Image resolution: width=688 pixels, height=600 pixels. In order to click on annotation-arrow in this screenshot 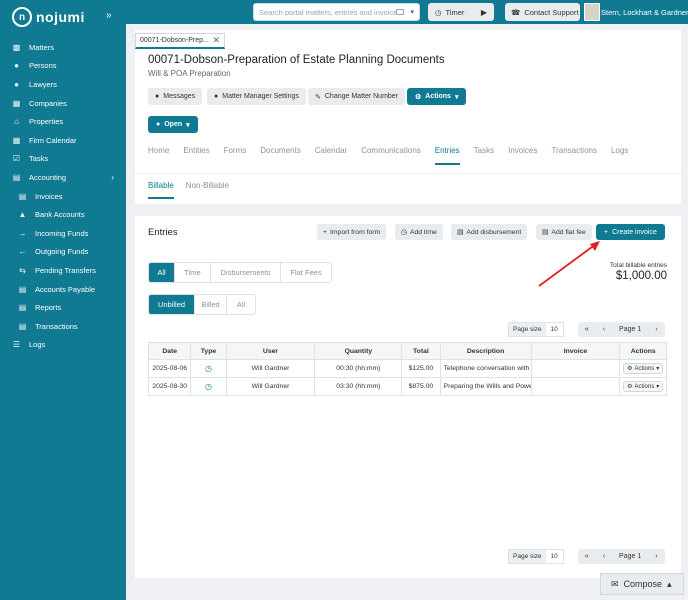, I will do `click(569, 264)`.